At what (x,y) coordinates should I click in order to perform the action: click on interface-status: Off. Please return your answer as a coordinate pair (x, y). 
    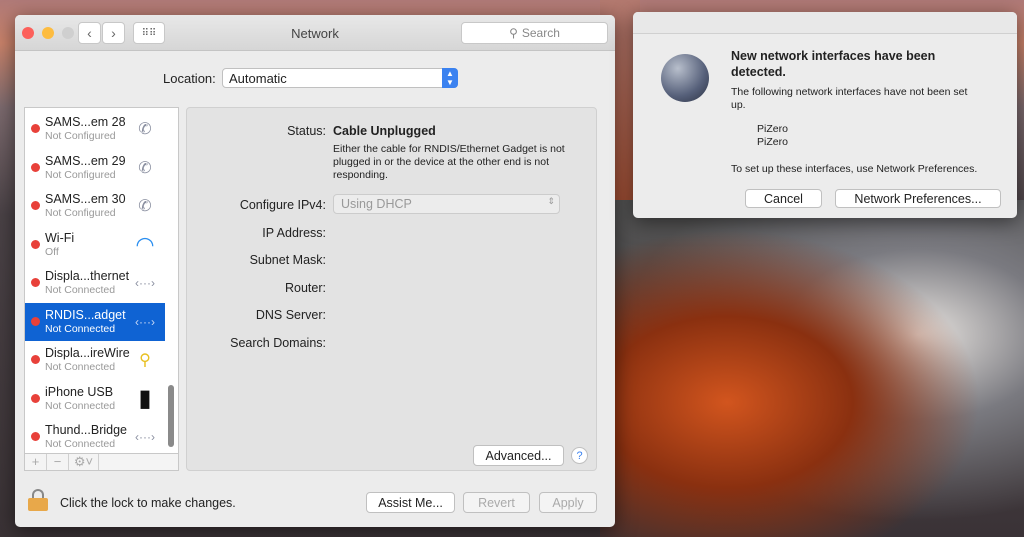
    Looking at the image, I should click on (52, 251).